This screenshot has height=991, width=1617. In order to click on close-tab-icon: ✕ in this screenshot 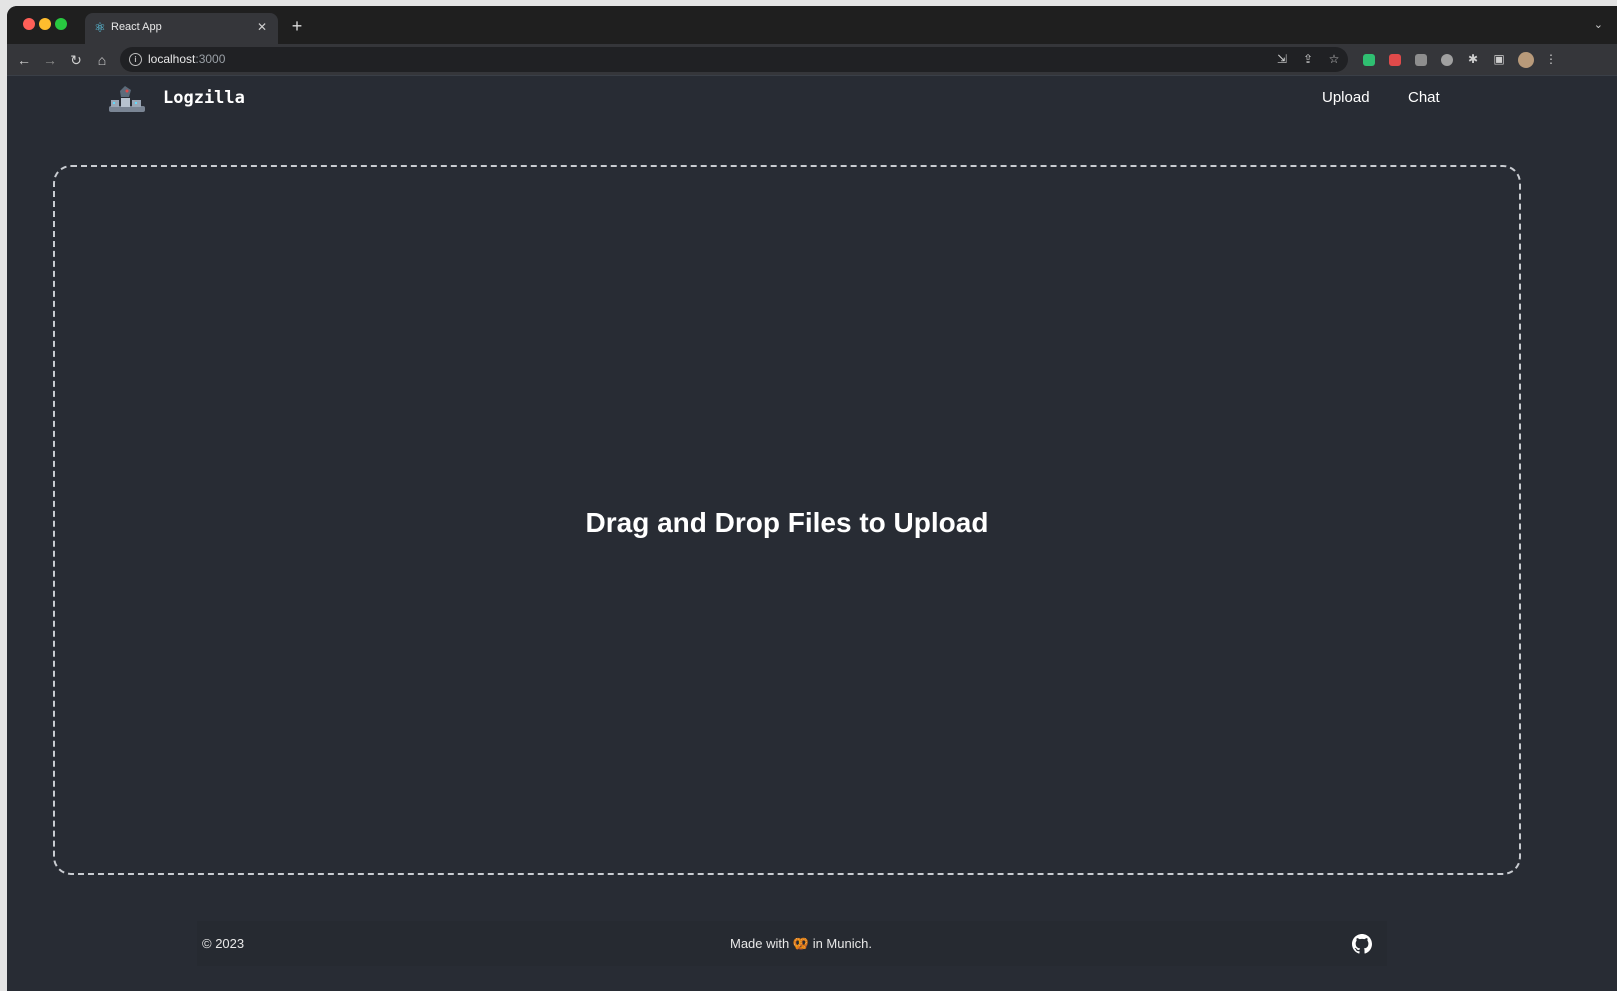, I will do `click(262, 27)`.